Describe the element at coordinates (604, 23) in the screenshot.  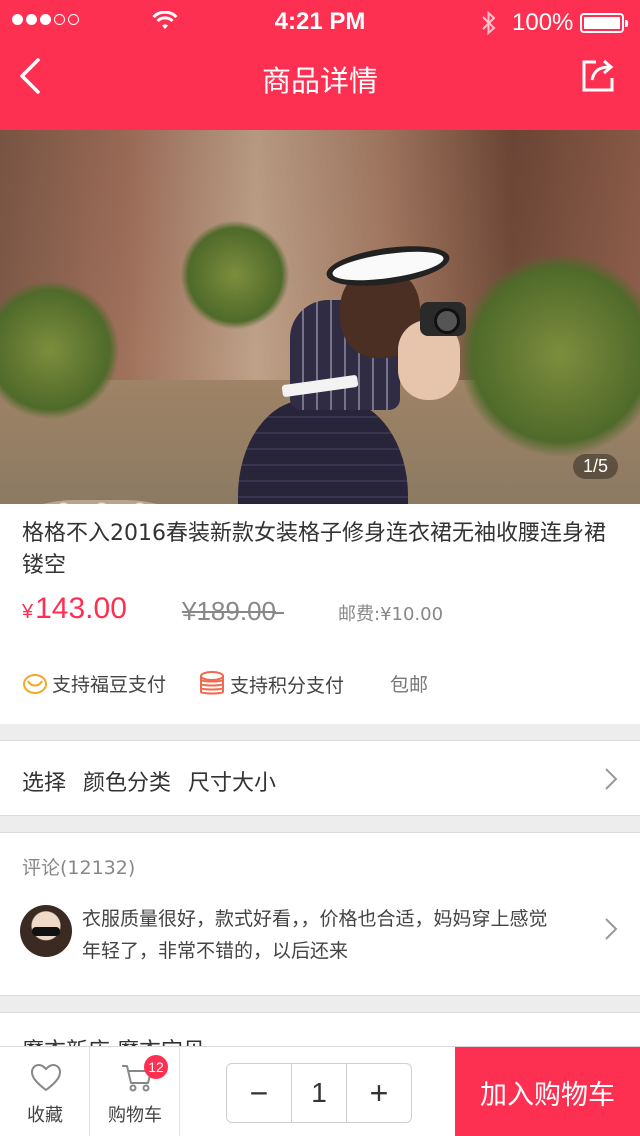
I see `battery-icon` at that location.